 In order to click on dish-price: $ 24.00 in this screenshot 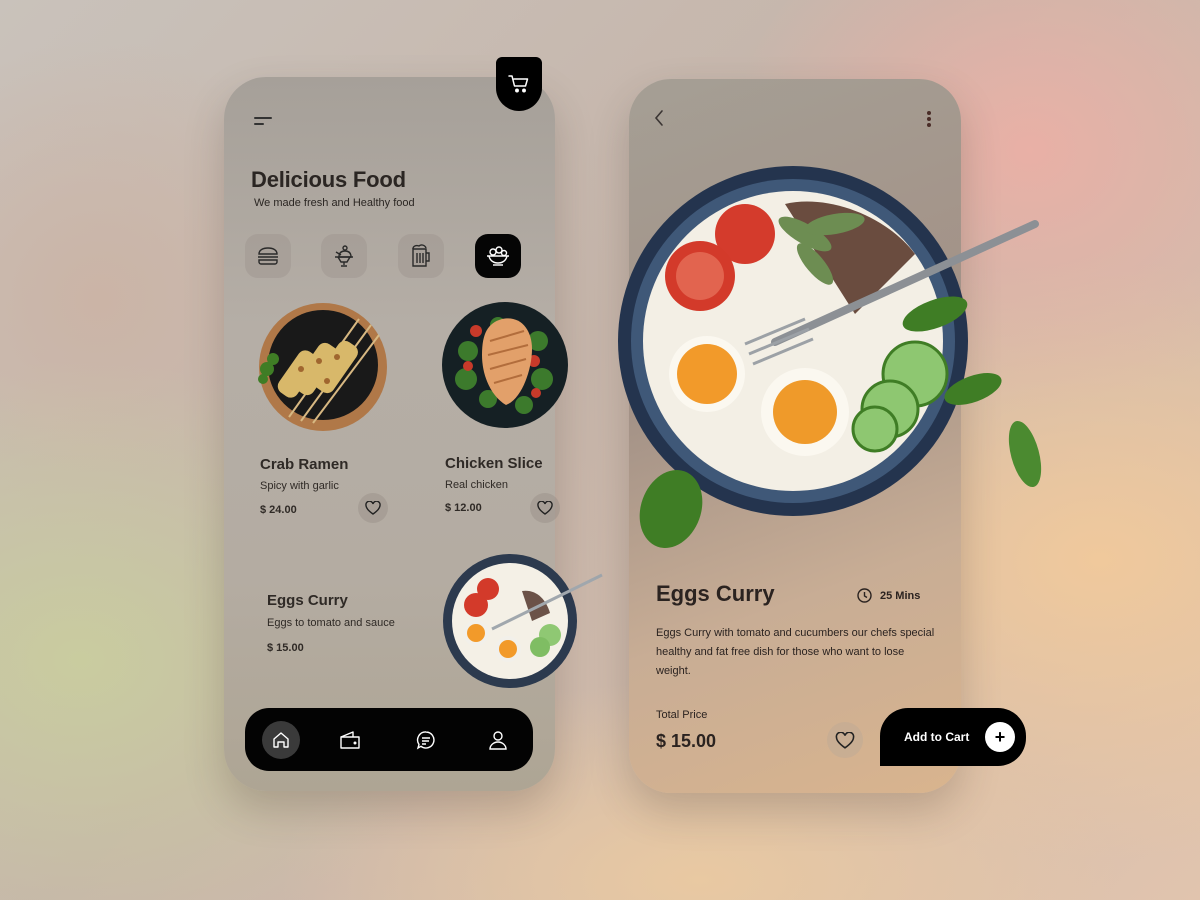, I will do `click(278, 510)`.